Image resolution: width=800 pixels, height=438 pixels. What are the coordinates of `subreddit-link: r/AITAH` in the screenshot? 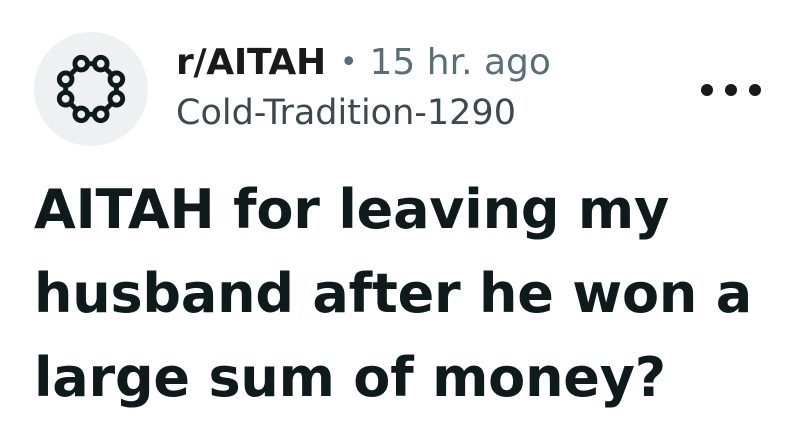 It's located at (251, 63).